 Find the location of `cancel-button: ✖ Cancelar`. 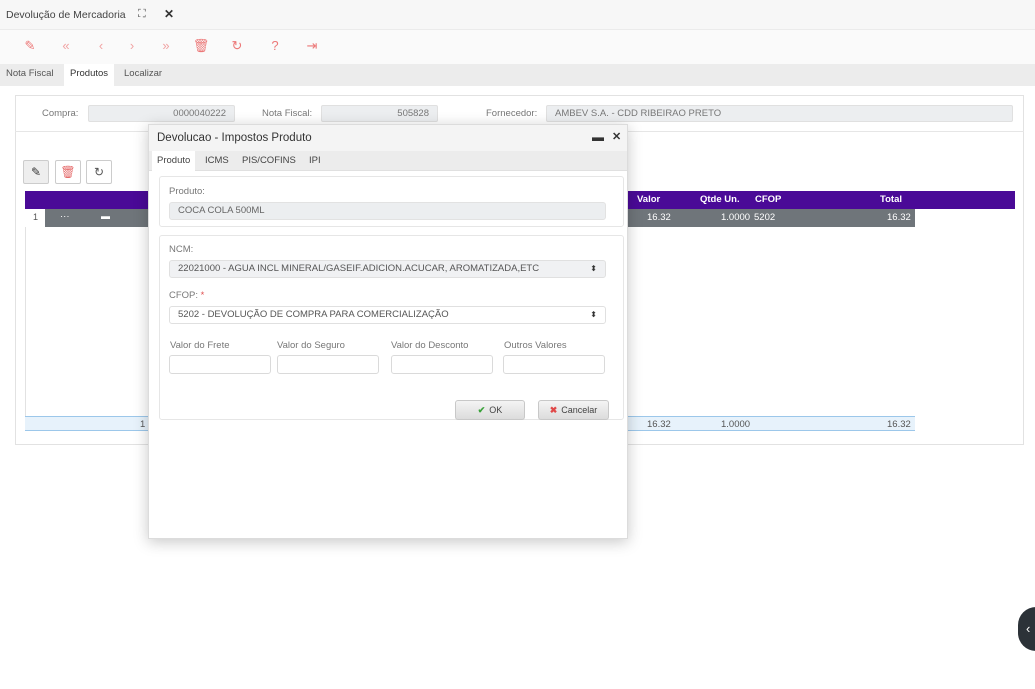

cancel-button: ✖ Cancelar is located at coordinates (573, 410).